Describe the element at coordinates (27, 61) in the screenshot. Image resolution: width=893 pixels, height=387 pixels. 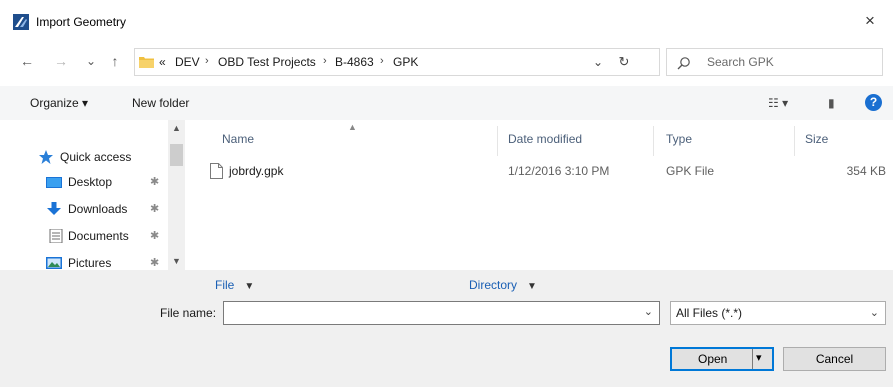
I see `back-arrow-icon: ←` at that location.